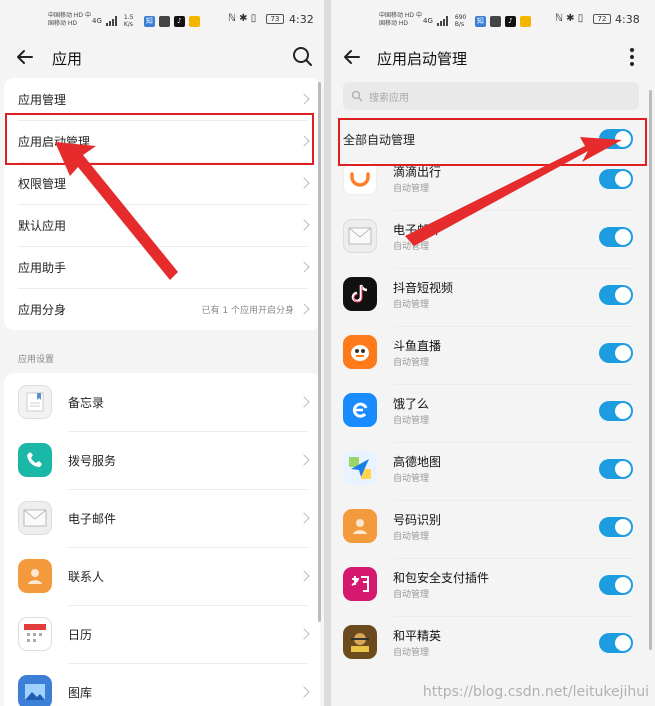 This screenshot has width=655, height=706. What do you see at coordinates (162, 183) in the screenshot?
I see `menu-permissions: 权限管理` at bounding box center [162, 183].